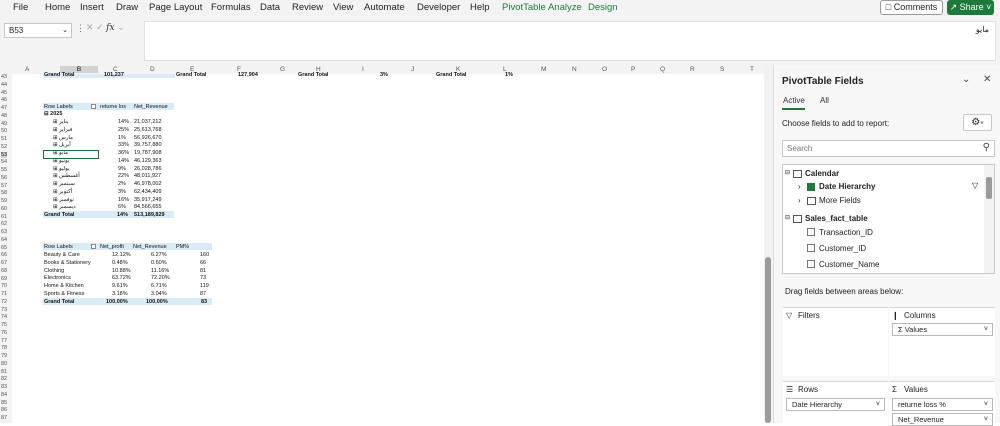 The width and height of the screenshot is (1000, 426). What do you see at coordinates (67, 184) in the screenshot?
I see `pivot1-month-label: سبتمبر` at bounding box center [67, 184].